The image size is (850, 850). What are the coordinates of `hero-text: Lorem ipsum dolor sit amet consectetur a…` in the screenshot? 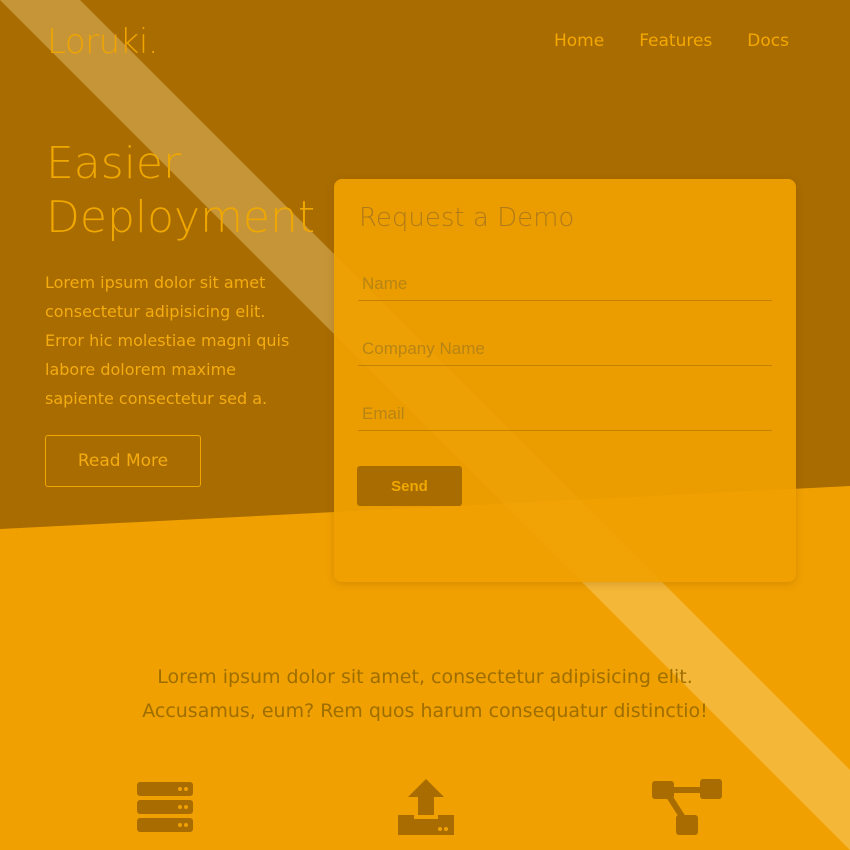 It's located at (167, 340).